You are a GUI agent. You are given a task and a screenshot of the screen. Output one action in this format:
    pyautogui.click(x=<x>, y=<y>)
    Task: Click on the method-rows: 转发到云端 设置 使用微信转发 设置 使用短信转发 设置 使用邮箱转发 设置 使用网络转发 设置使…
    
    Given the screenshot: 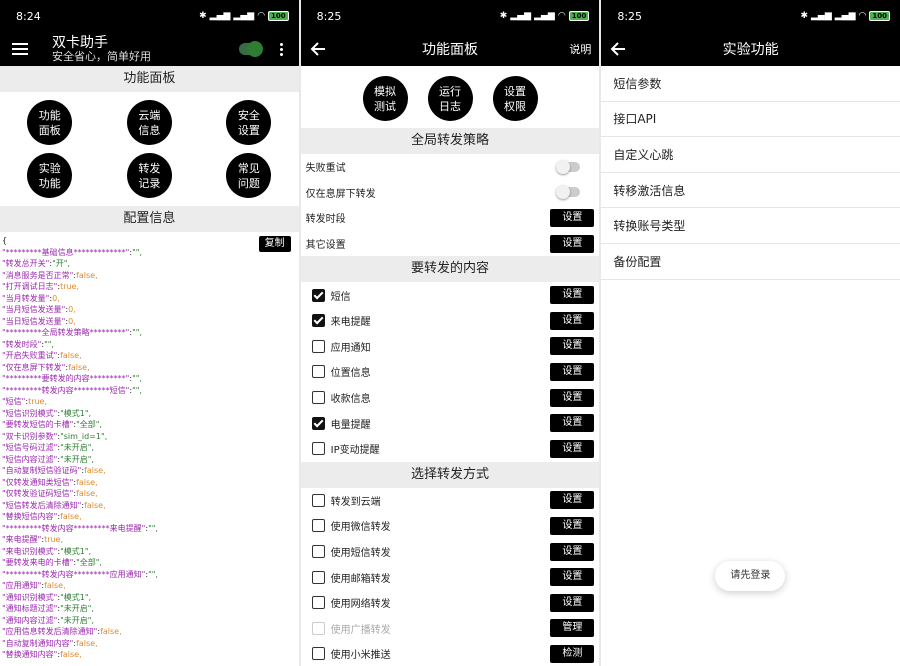 What is the action you would take?
    pyautogui.click(x=450, y=577)
    